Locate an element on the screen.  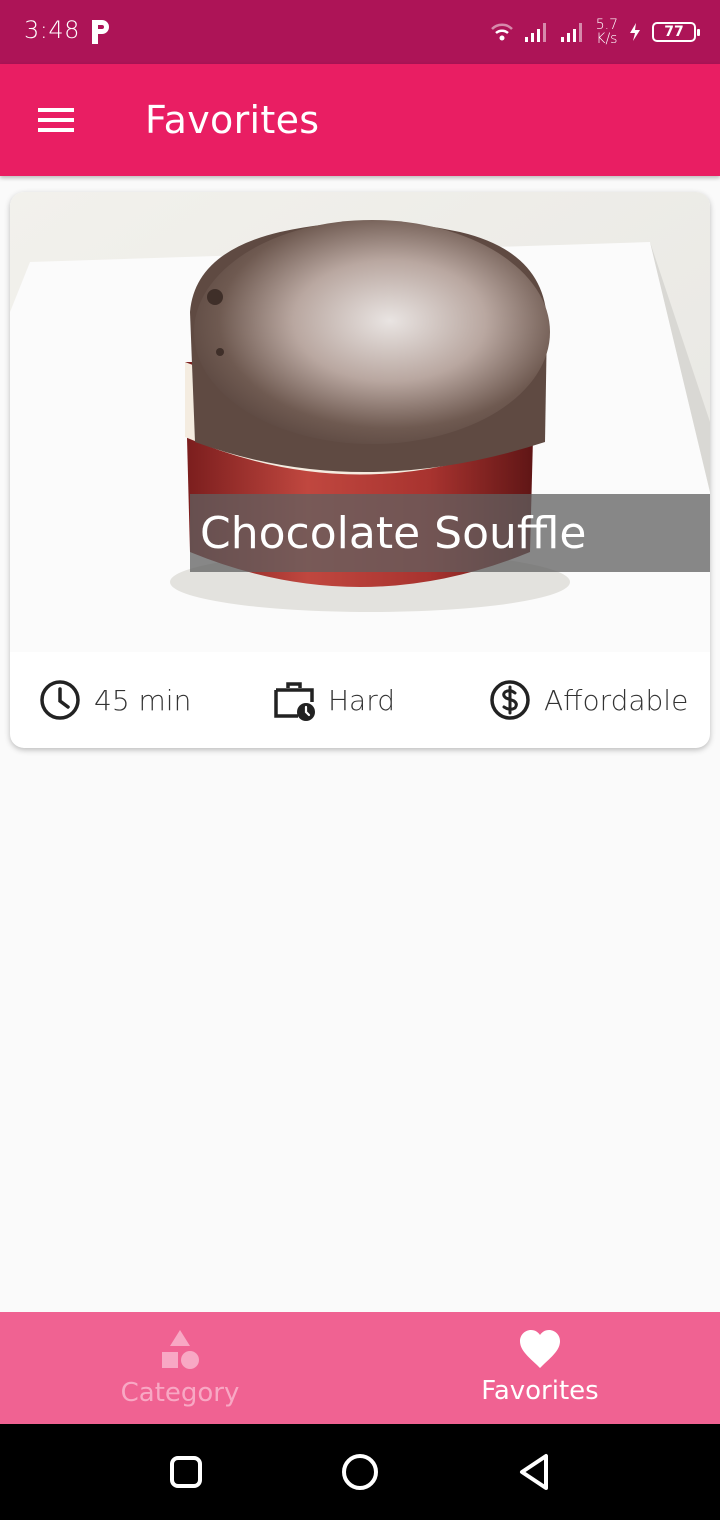
category-icon is located at coordinates (180, 1349).